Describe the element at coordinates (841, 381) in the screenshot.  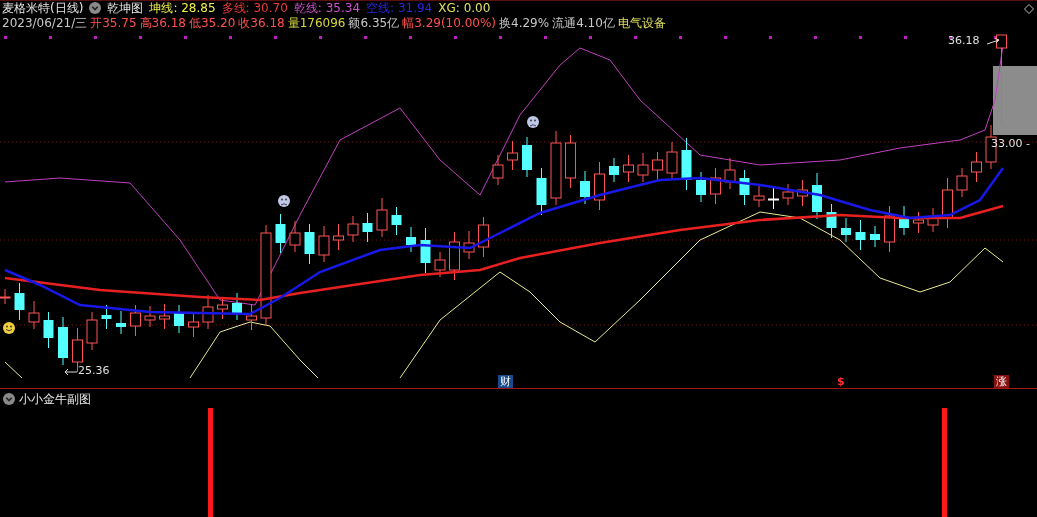
I see `event-marker: $` at that location.